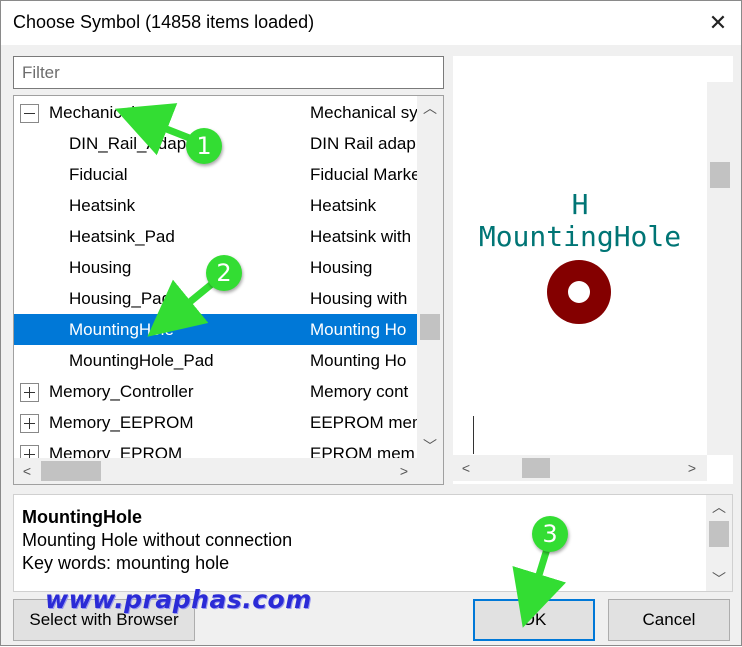 The image size is (742, 647). What do you see at coordinates (29, 113) in the screenshot?
I see `collapse-icon` at bounding box center [29, 113].